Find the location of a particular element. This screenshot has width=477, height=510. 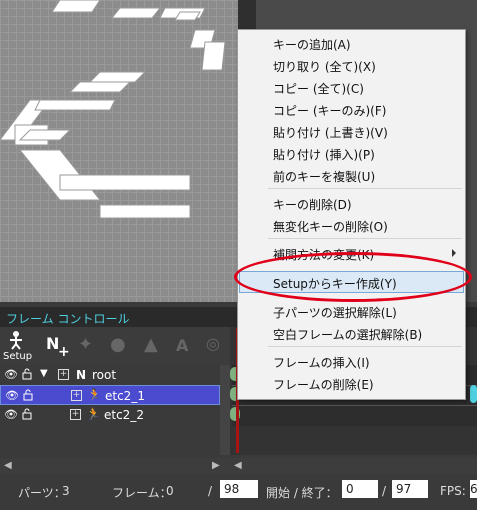

menu-item-deselect-empty-frames: 空白フレームの選択解除(B) is located at coordinates (351, 333).